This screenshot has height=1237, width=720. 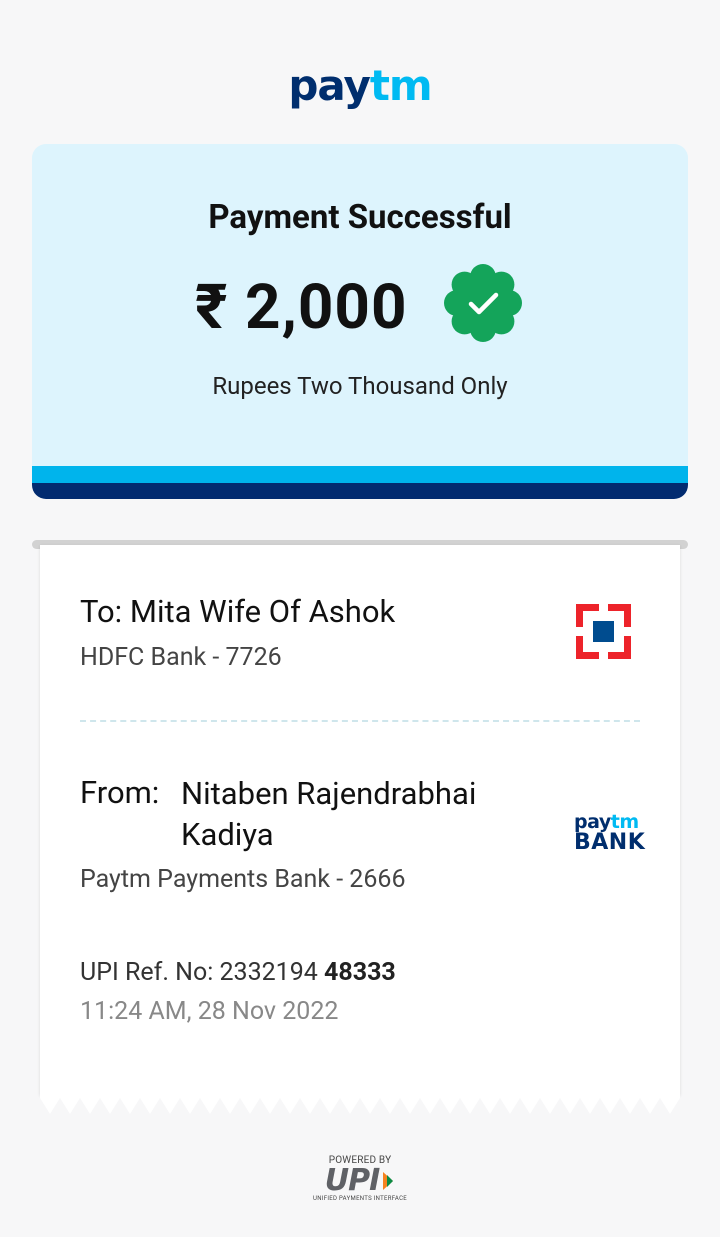 I want to click on upi-arrow-icon, so click(x=388, y=1181).